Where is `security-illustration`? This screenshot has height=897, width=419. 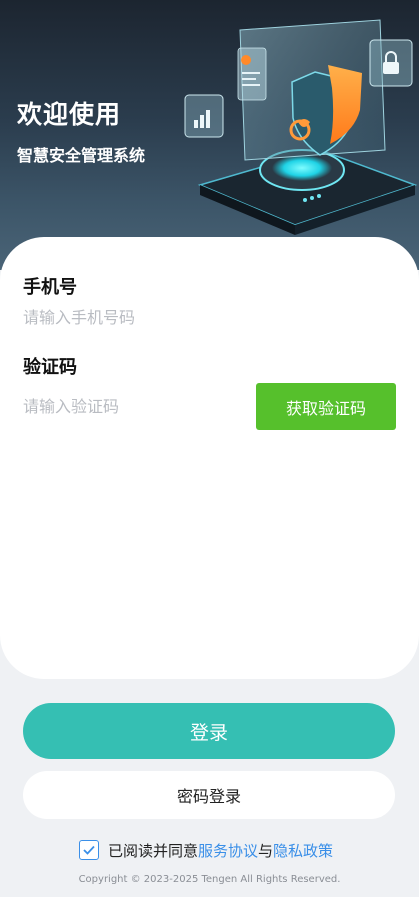 security-illustration is located at coordinates (301, 127).